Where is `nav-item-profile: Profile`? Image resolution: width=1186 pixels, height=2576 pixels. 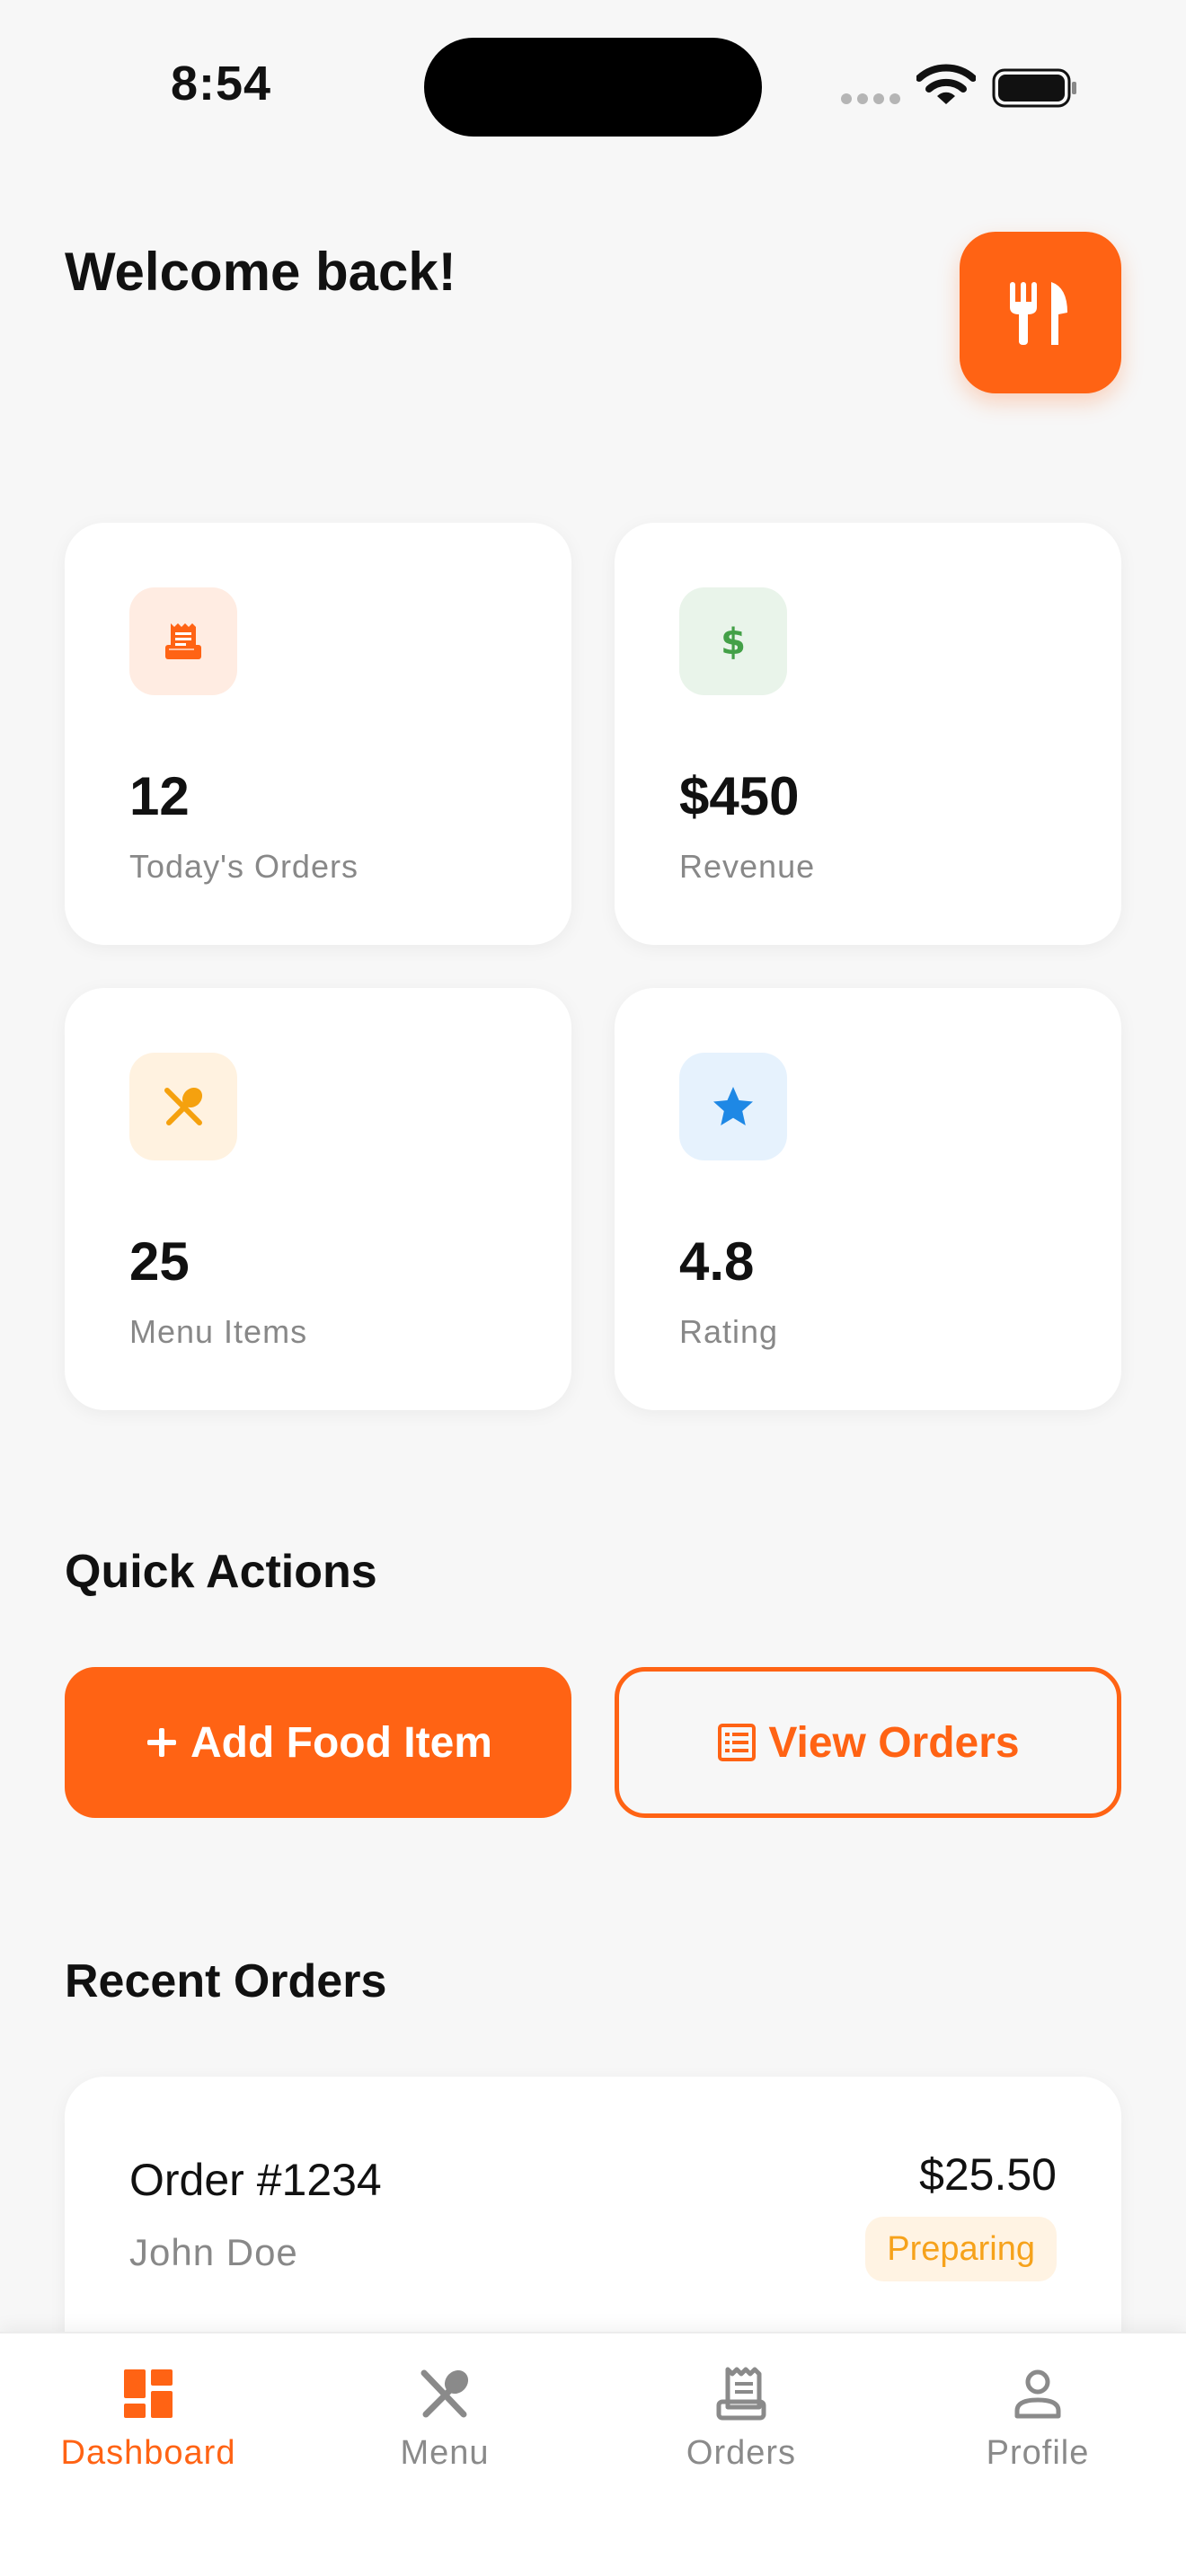 nav-item-profile: Profile is located at coordinates (1038, 2416).